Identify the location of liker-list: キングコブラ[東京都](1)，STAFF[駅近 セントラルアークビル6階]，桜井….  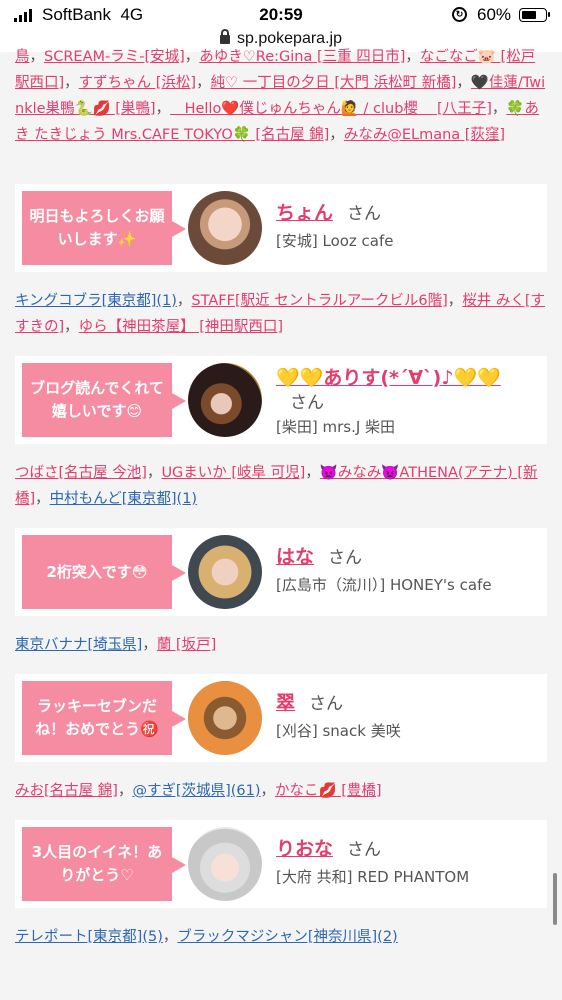
(281, 314).